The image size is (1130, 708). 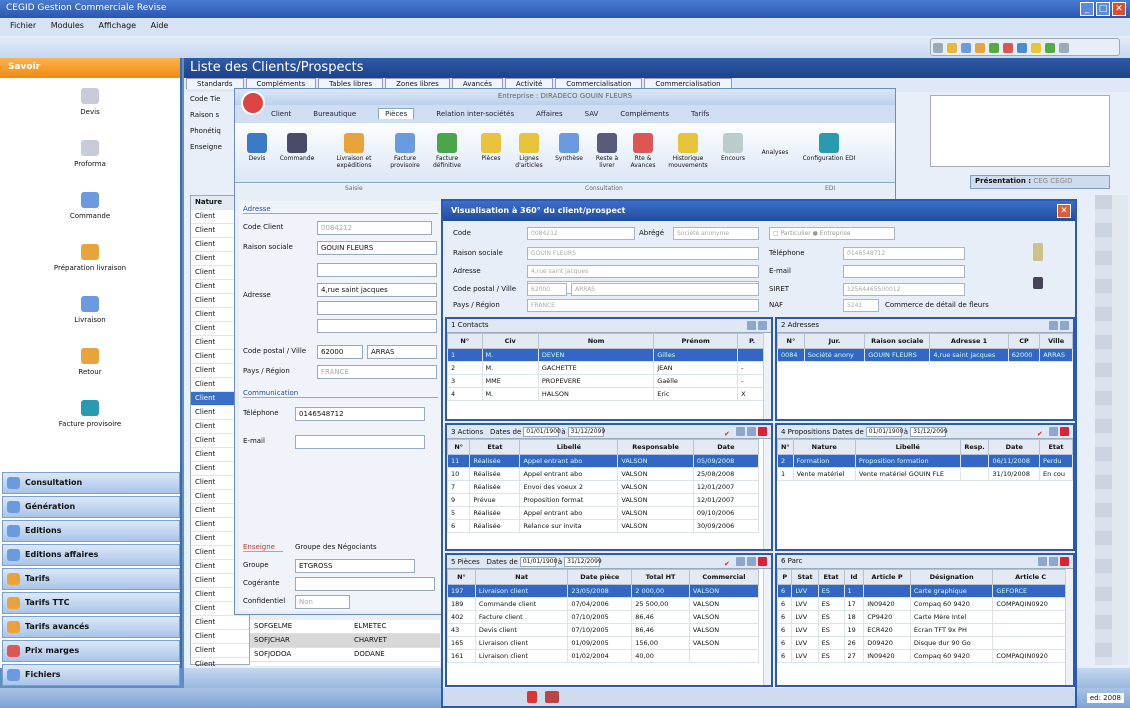 What do you see at coordinates (345, 655) in the screenshot?
I see `table-row: SOFJODOA DODANE` at bounding box center [345, 655].